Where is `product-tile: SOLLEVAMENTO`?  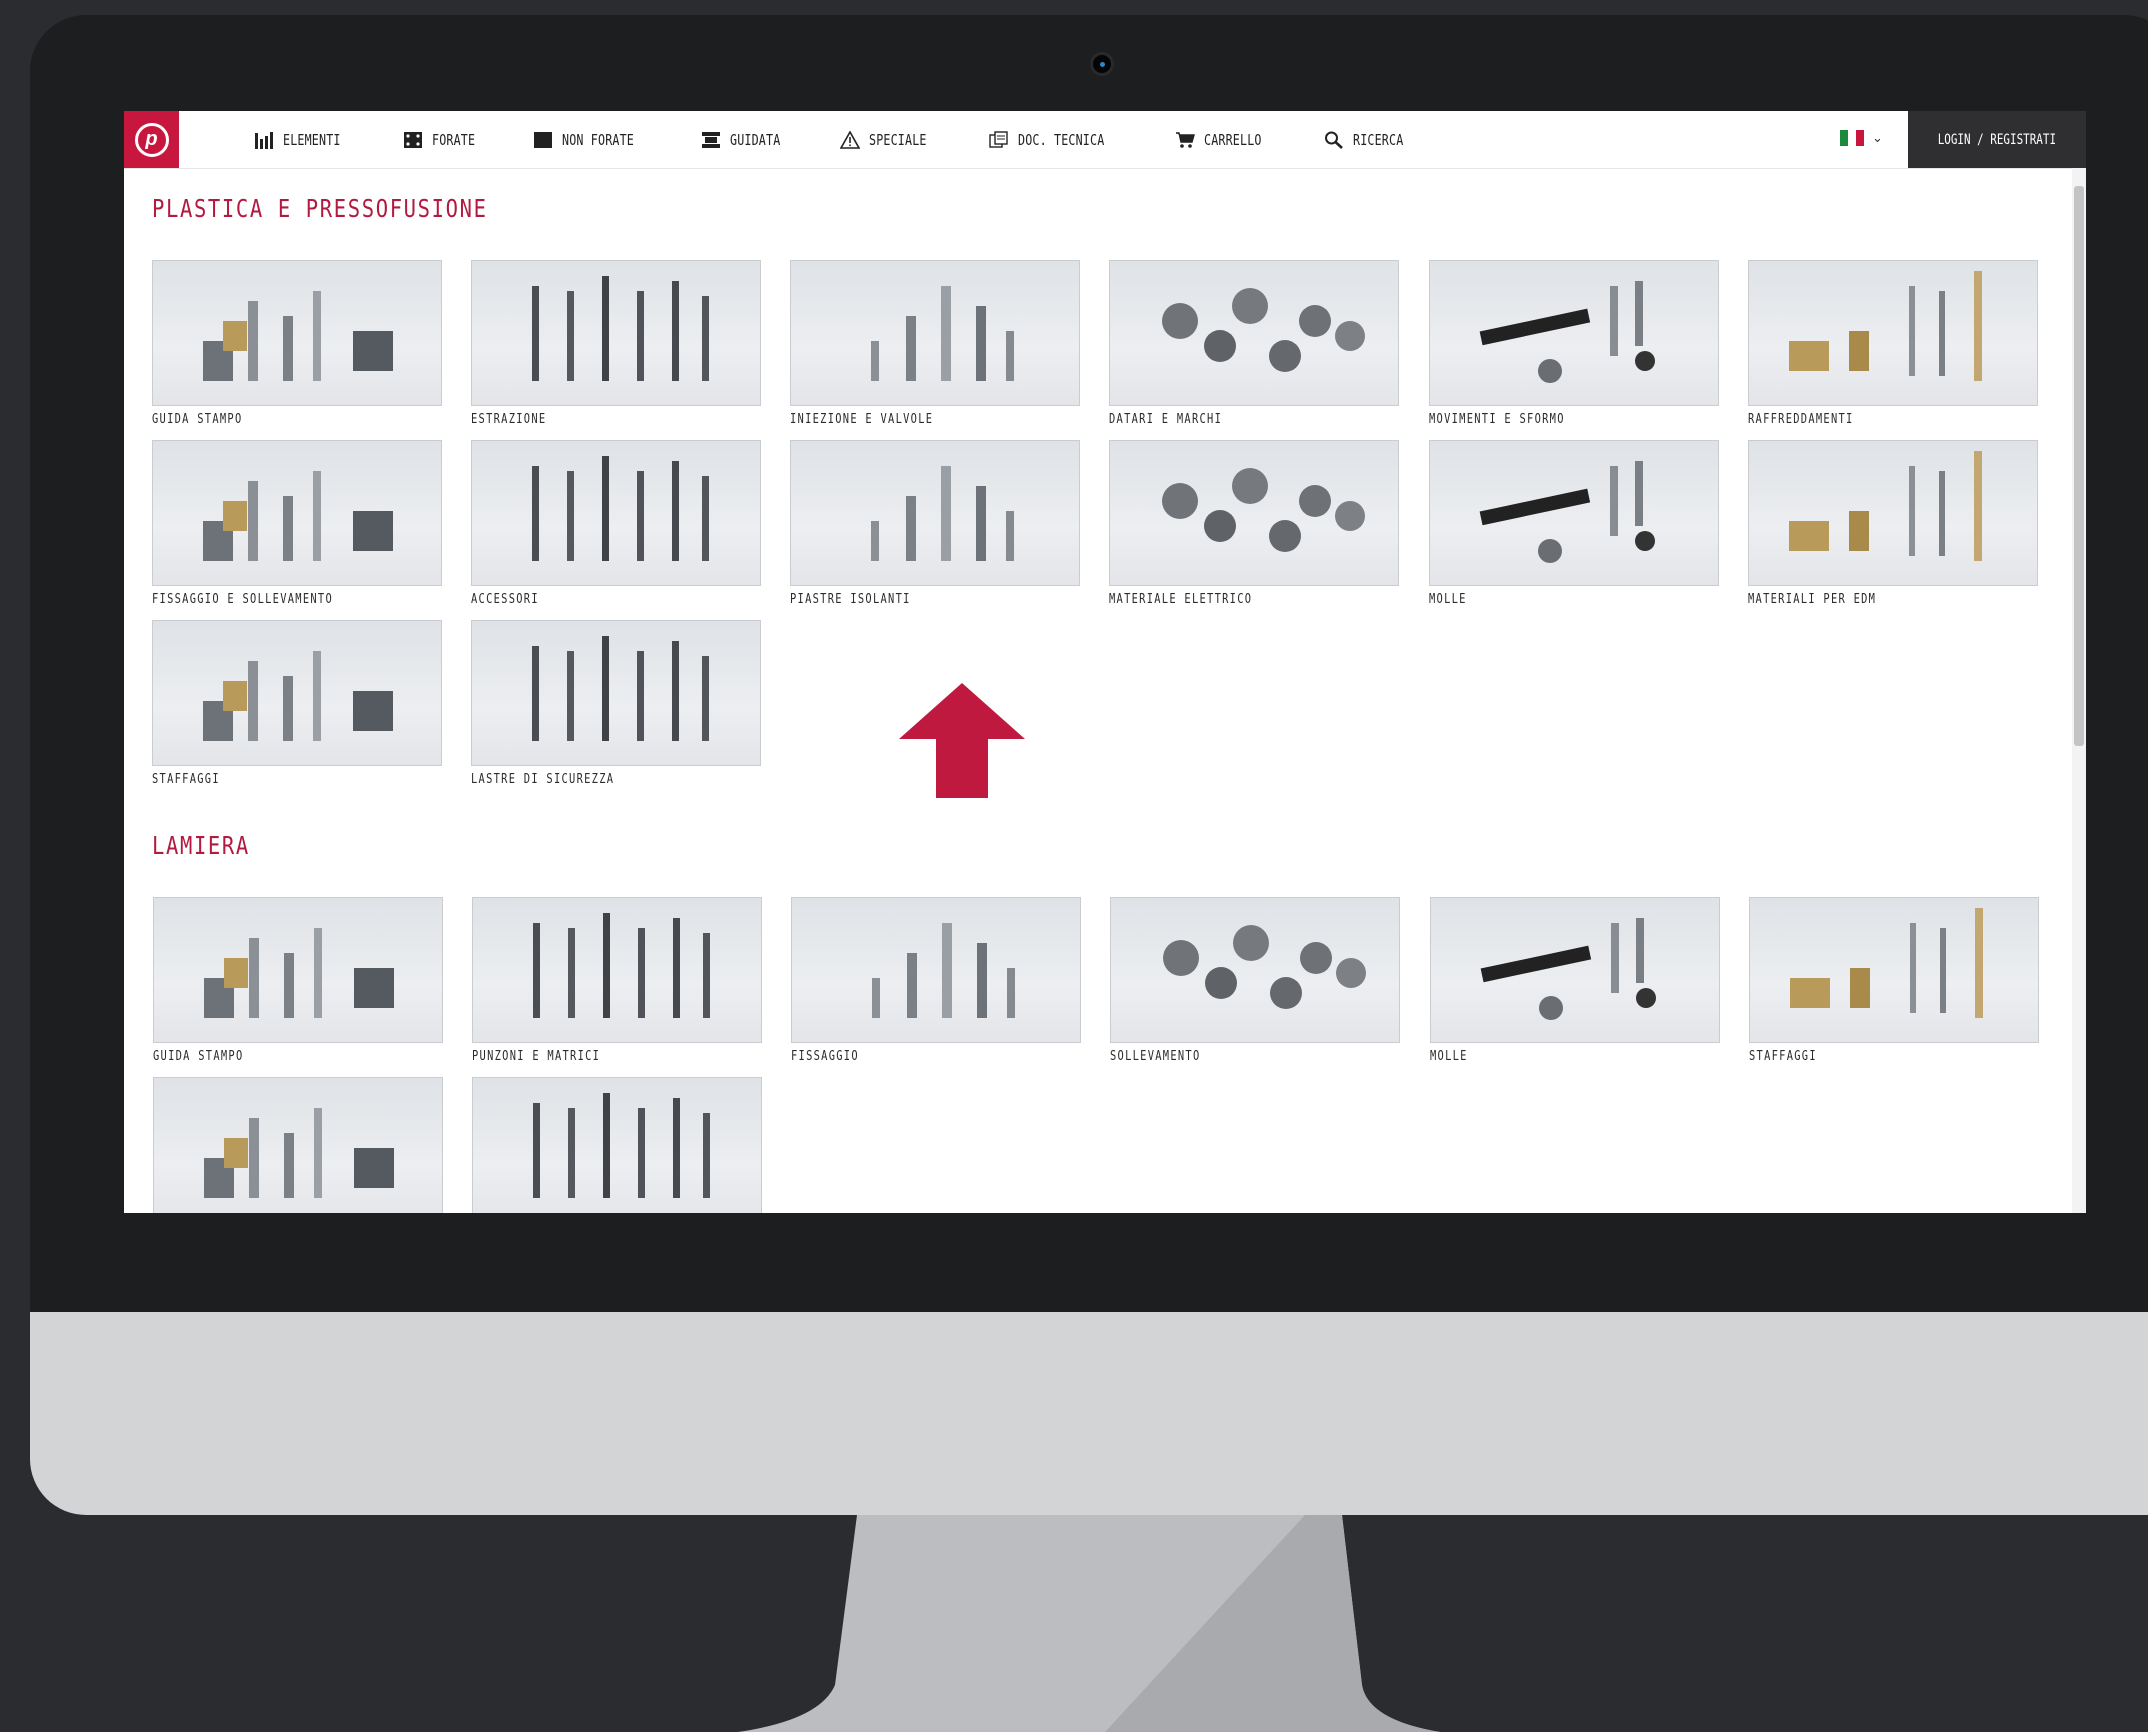 product-tile: SOLLEVAMENTO is located at coordinates (1255, 980).